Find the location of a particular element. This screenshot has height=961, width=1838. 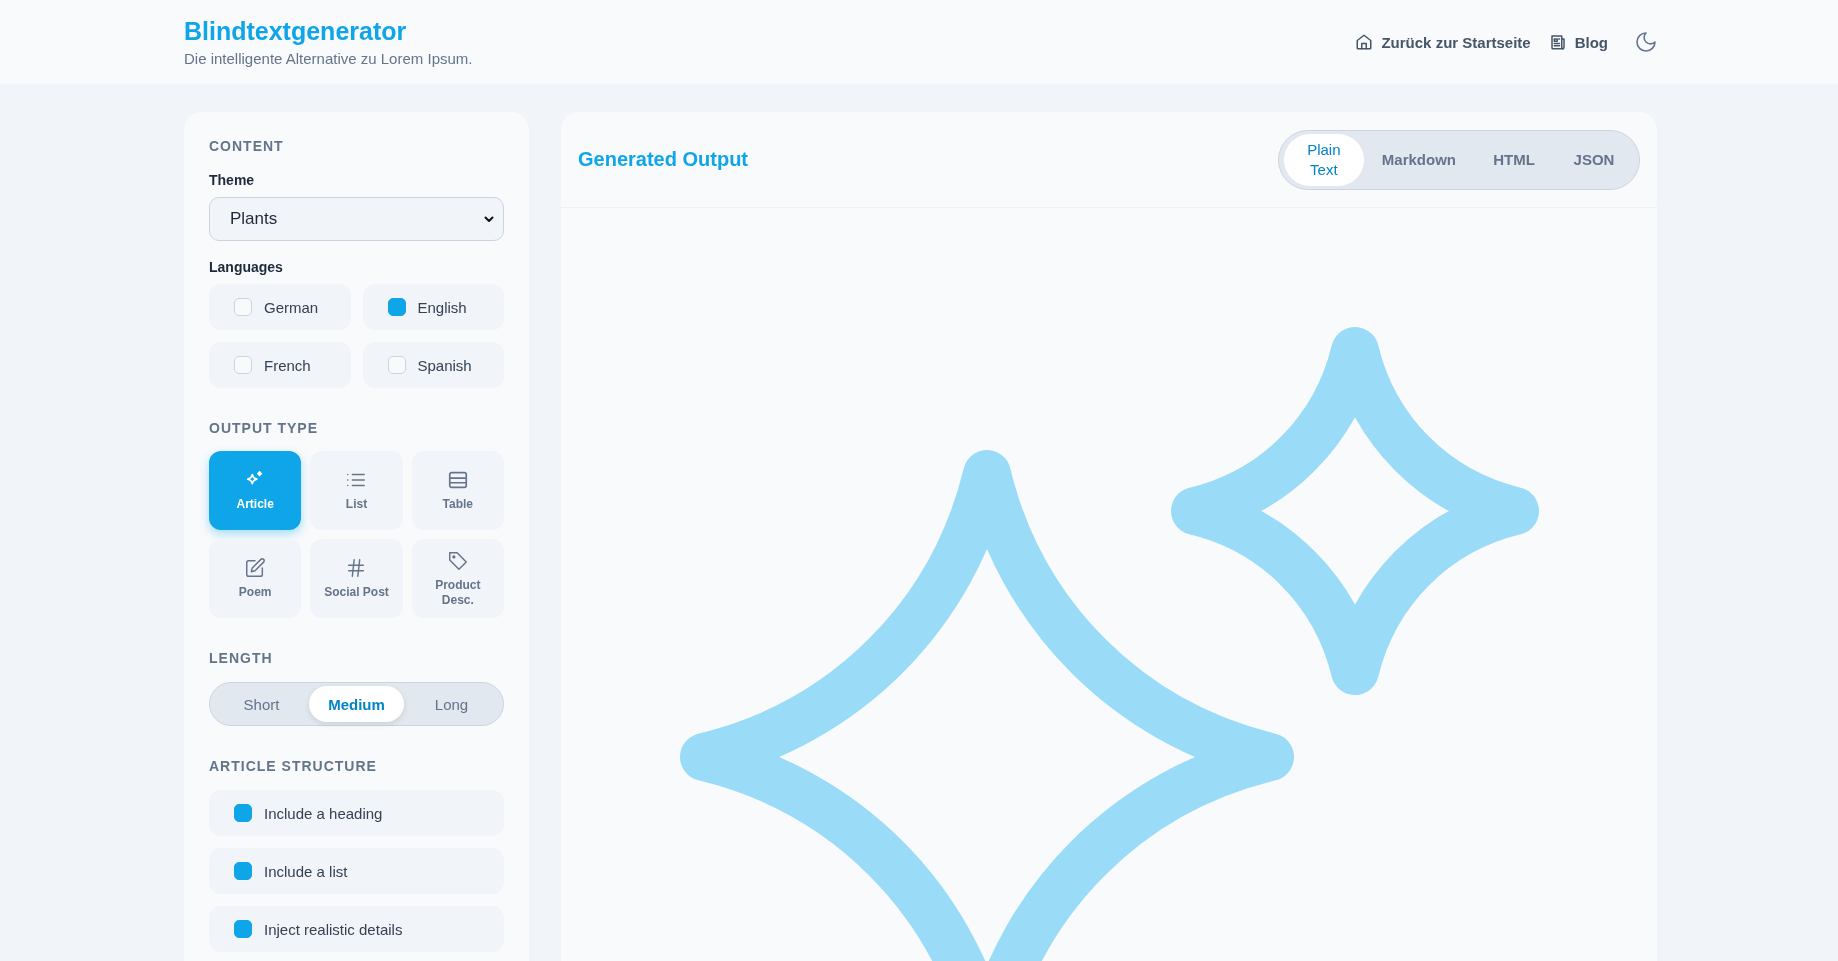

structure-checkbox: Inject realistic details is located at coordinates (356, 929).